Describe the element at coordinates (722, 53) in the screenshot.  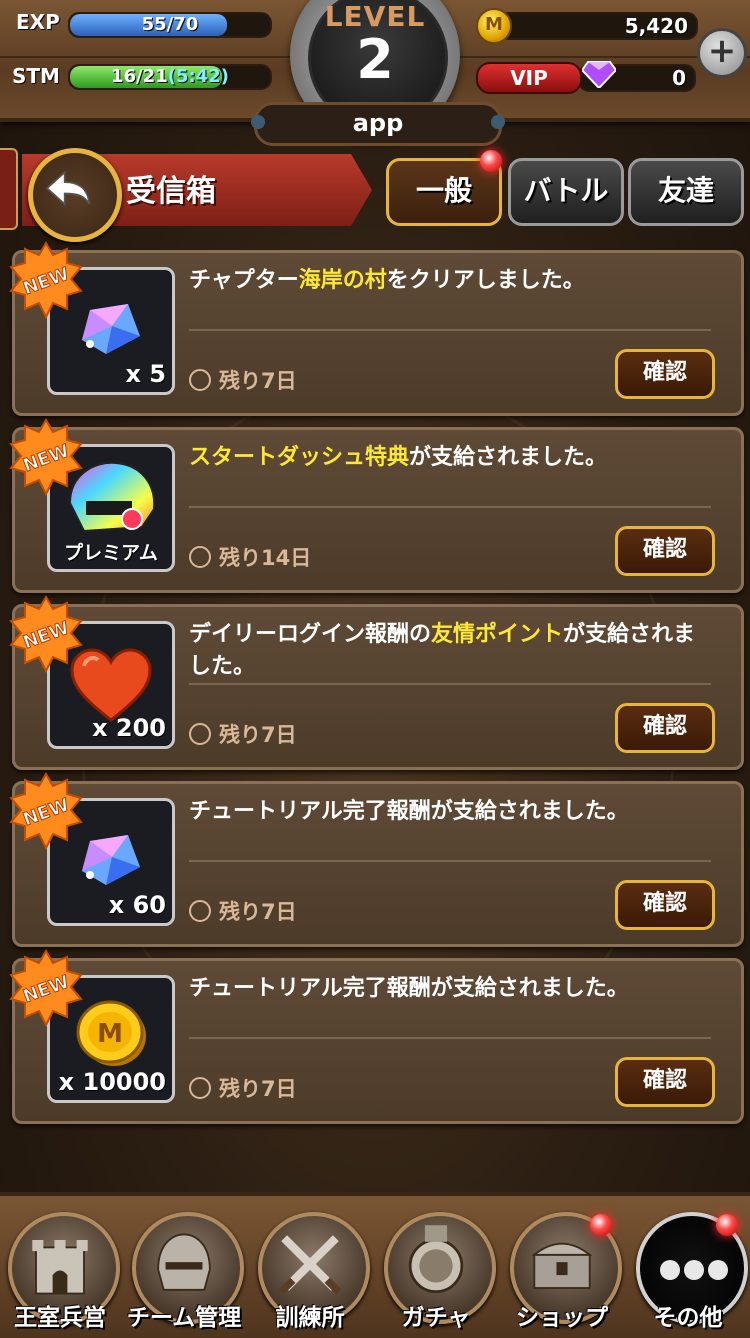
I see `add-currency-button: +` at that location.